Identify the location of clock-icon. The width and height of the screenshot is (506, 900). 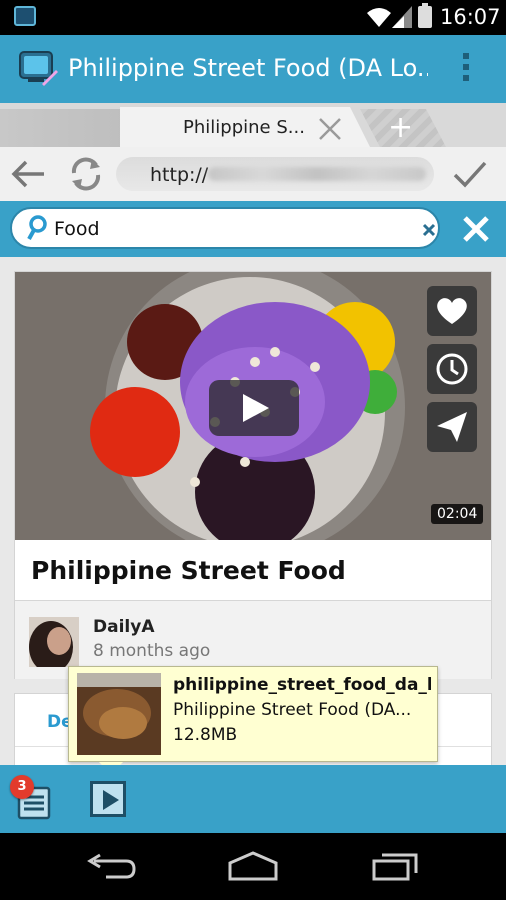
(452, 369).